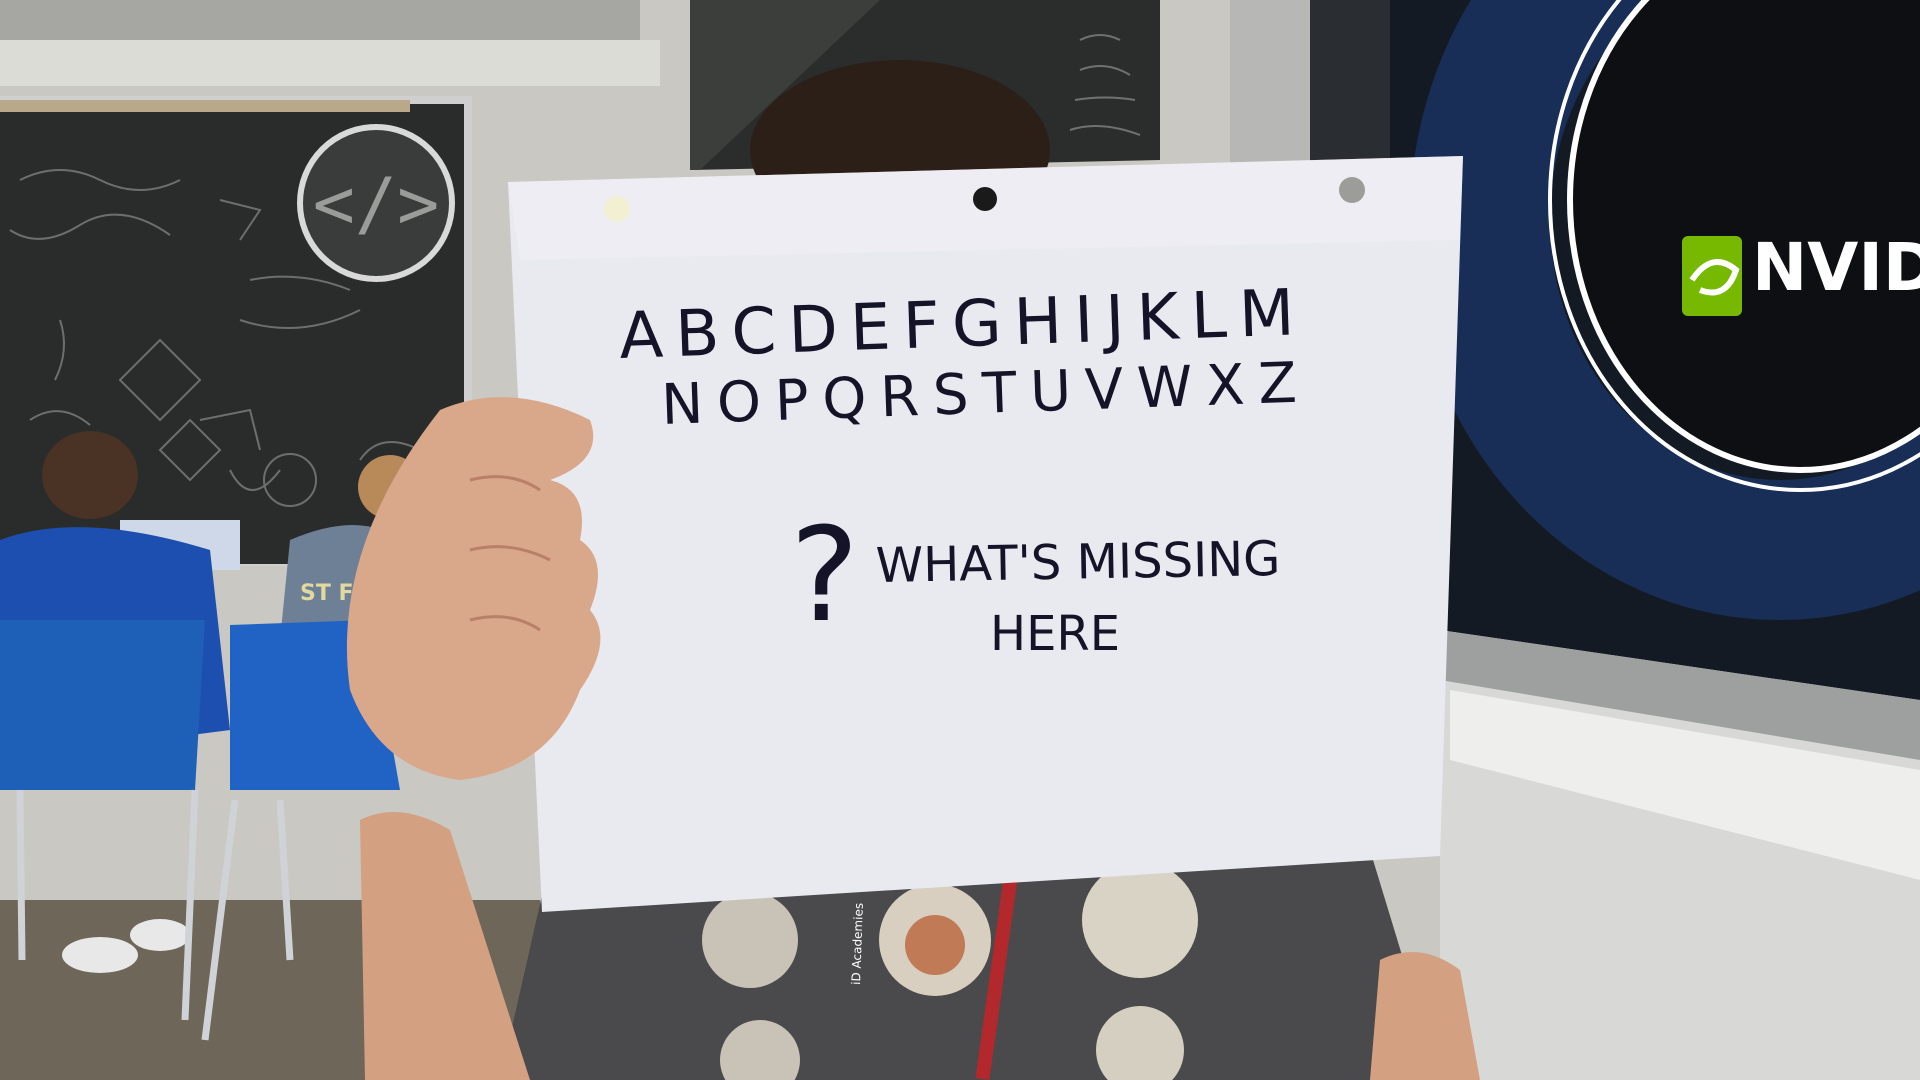 This screenshot has width=1920, height=1080. What do you see at coordinates (1055, 634) in the screenshot?
I see `sign-question-line-2: HERE` at bounding box center [1055, 634].